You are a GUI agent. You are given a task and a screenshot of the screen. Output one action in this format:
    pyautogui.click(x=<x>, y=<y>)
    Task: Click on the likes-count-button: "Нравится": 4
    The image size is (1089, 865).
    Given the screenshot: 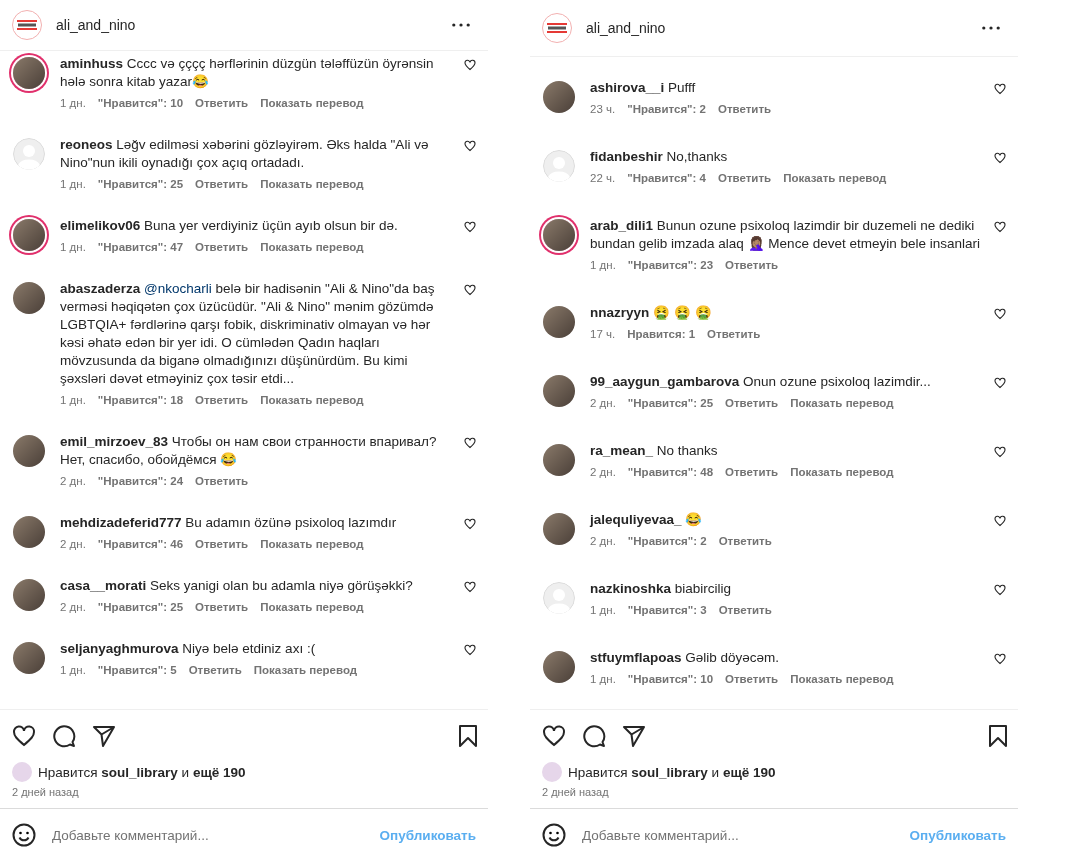 What is the action you would take?
    pyautogui.click(x=666, y=178)
    